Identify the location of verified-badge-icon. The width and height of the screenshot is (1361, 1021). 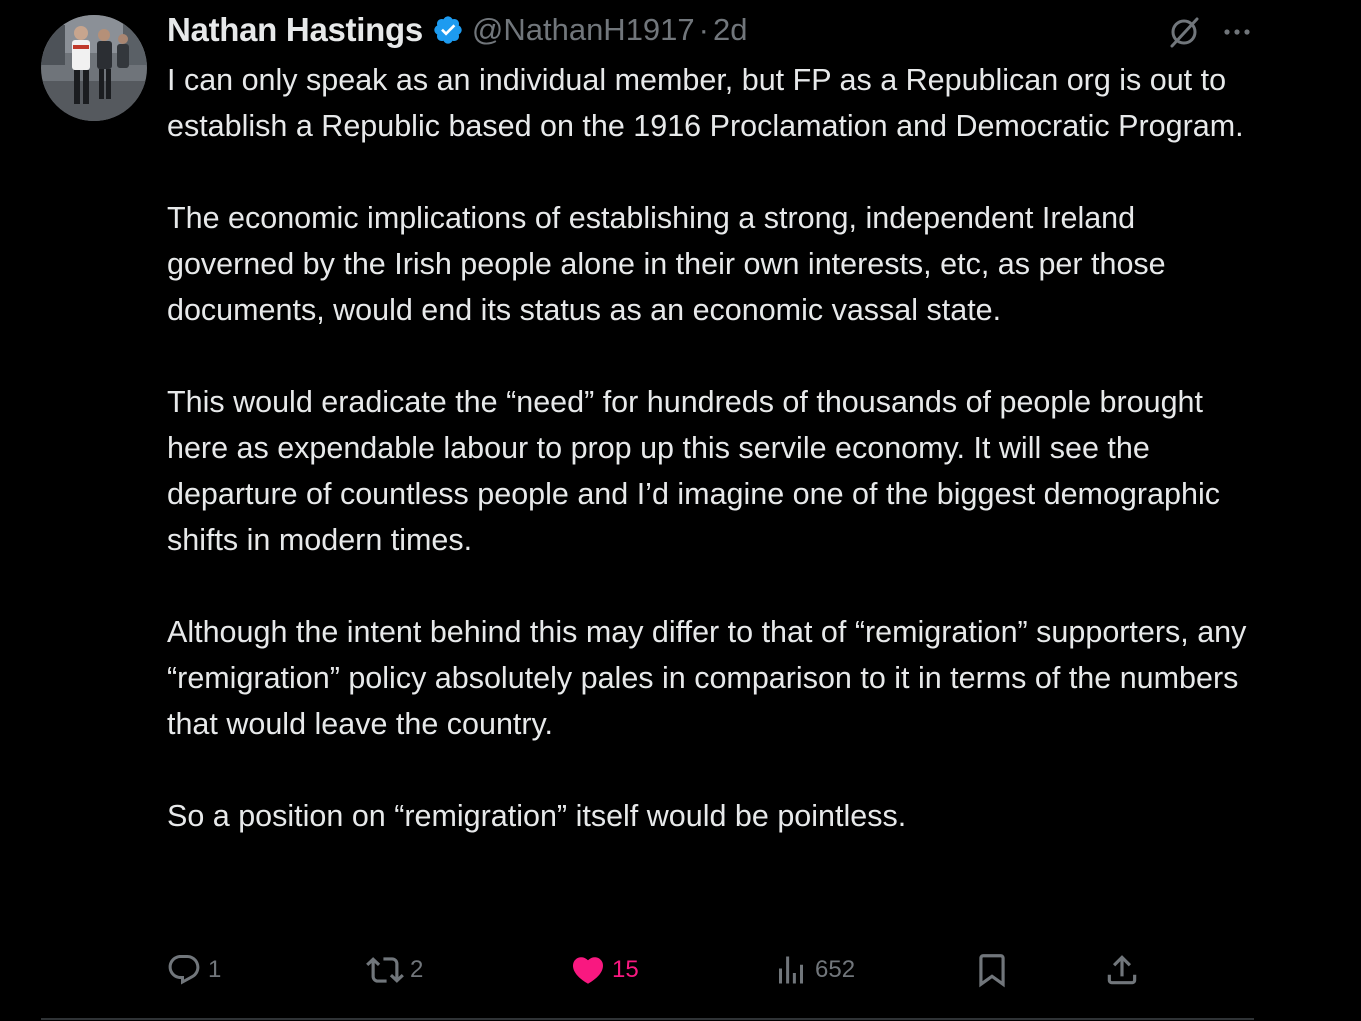
(448, 30).